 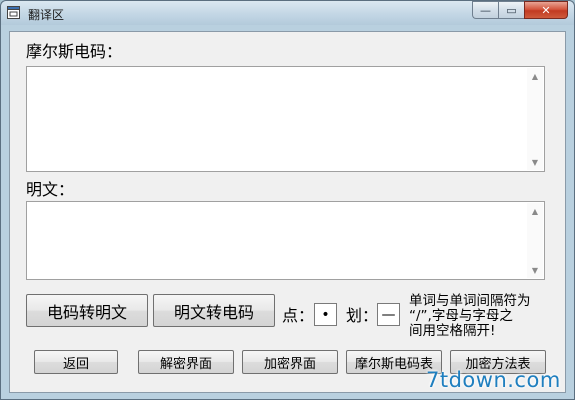 I want to click on dot-label: 点：, so click(x=298, y=315).